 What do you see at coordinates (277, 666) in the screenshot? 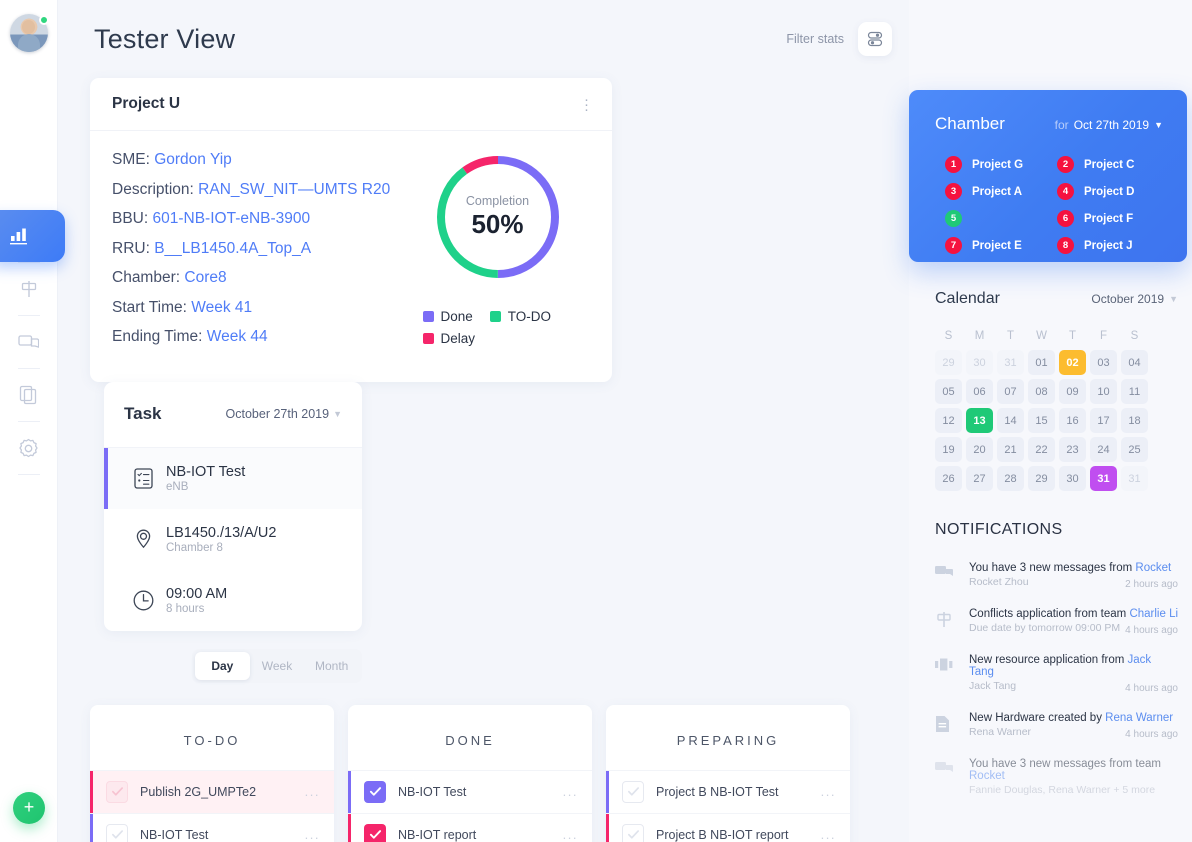
I see `tab-week: Week` at bounding box center [277, 666].